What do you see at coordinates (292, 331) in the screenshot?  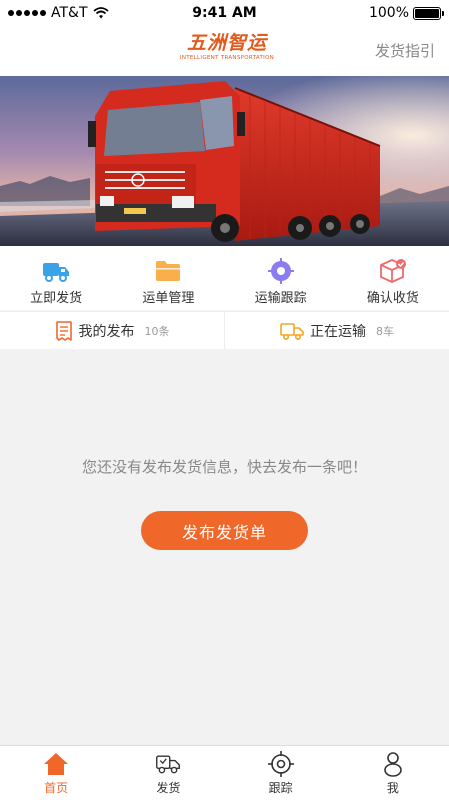 I see `delivery-truck-outline-icon` at bounding box center [292, 331].